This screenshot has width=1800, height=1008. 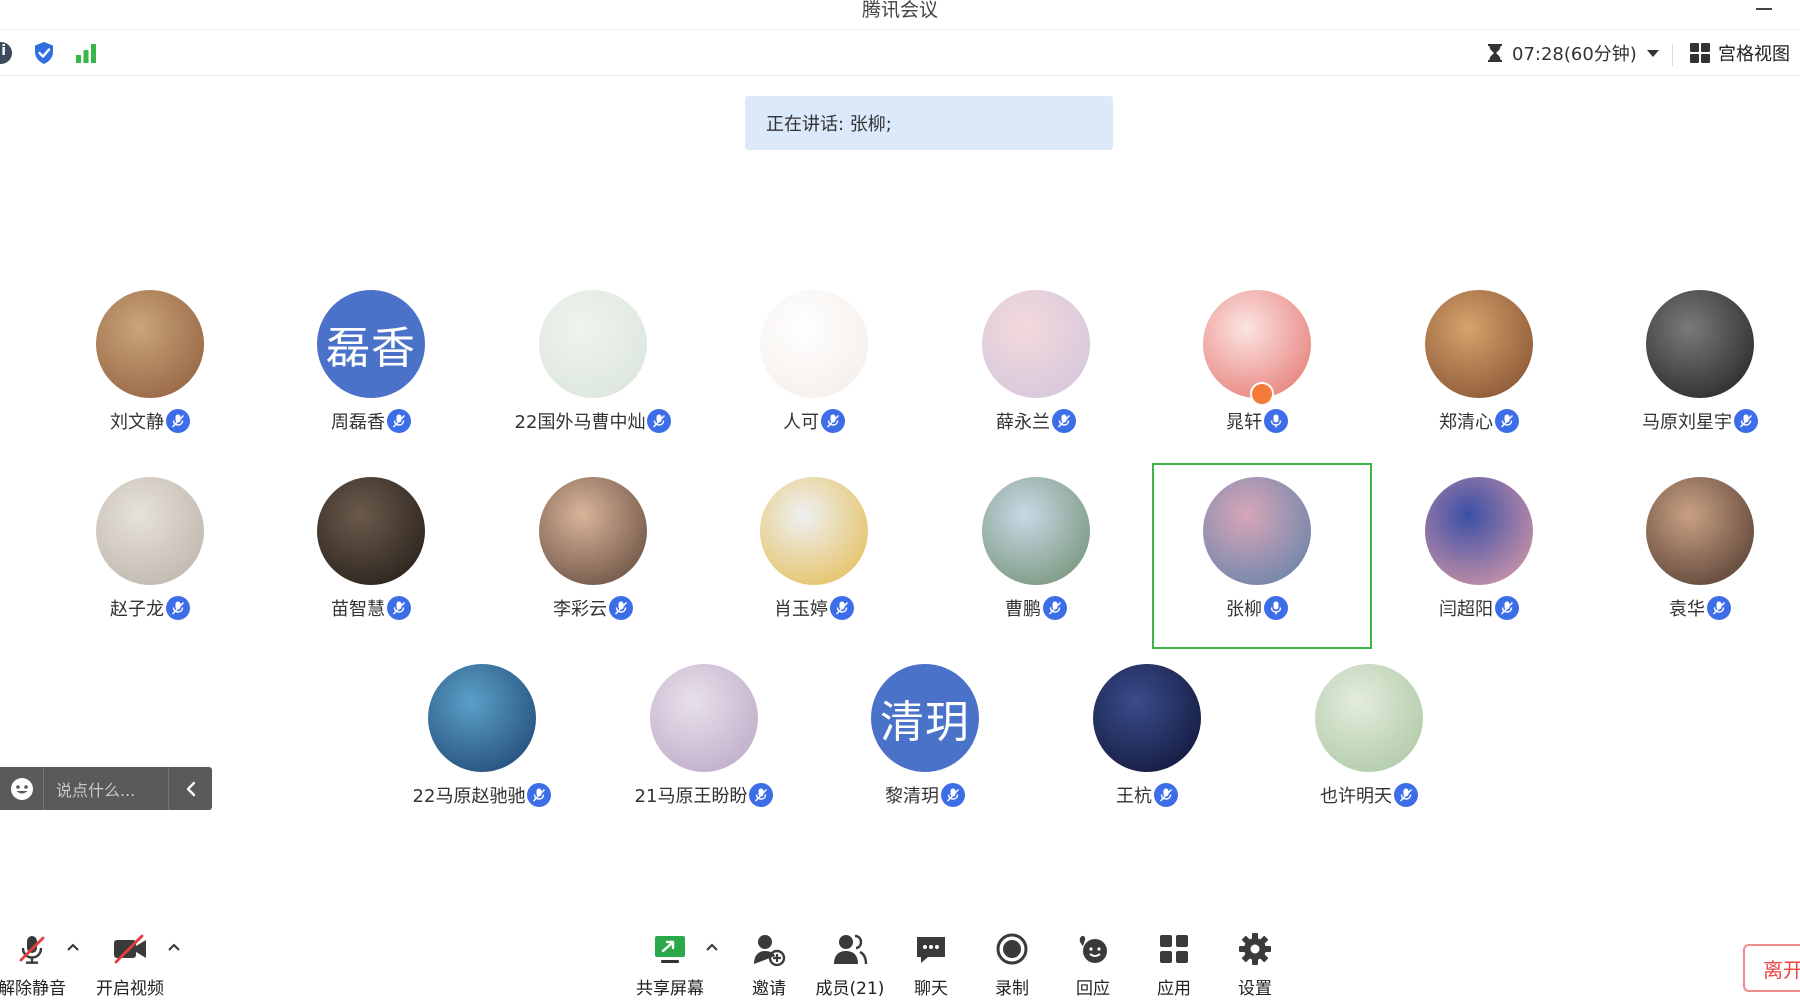 I want to click on avatar: 磊香, so click(x=371, y=344).